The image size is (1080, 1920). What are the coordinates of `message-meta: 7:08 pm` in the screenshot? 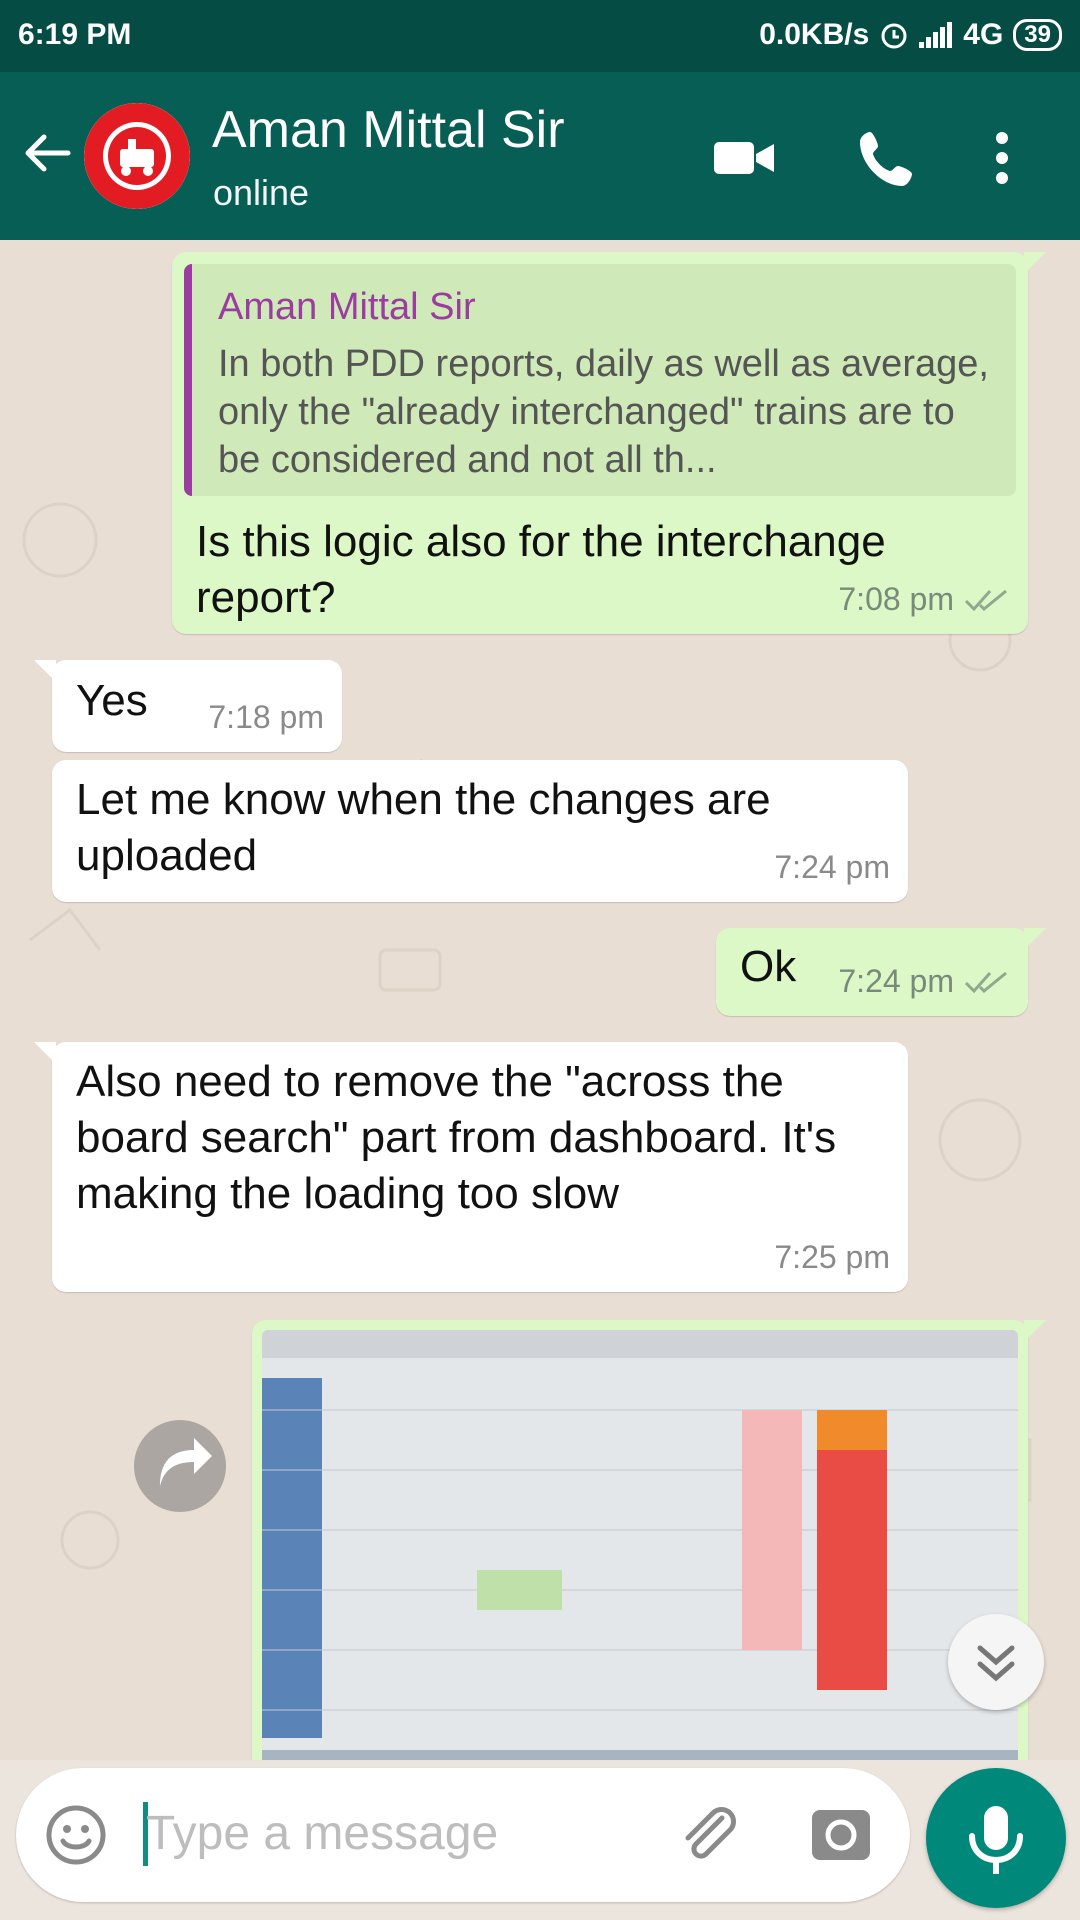 It's located at (924, 599).